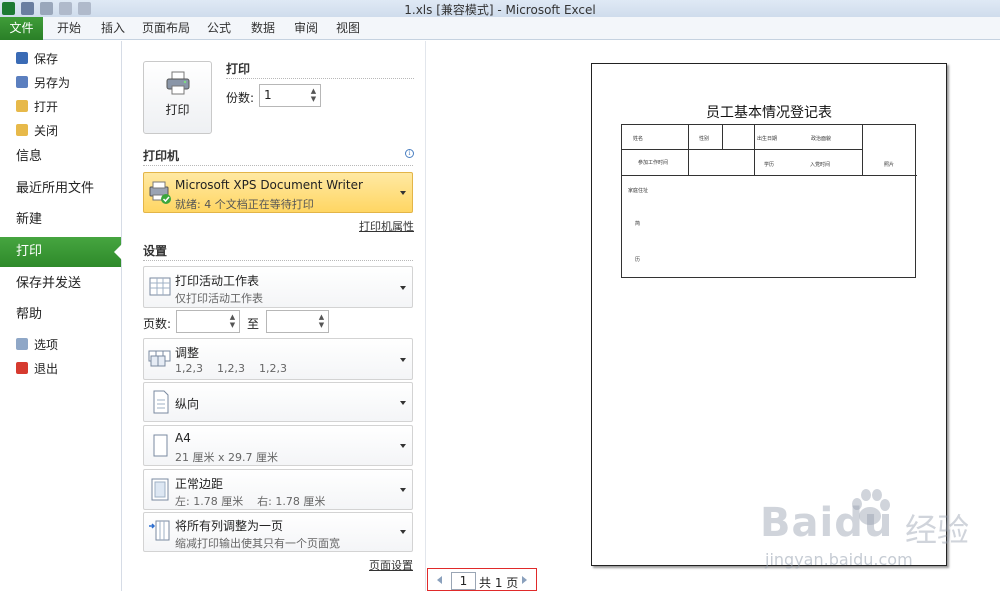 The width and height of the screenshot is (1000, 591). Describe the element at coordinates (219, 298) in the screenshot. I see `print-what-sub: 仅打印活动工作表` at that location.